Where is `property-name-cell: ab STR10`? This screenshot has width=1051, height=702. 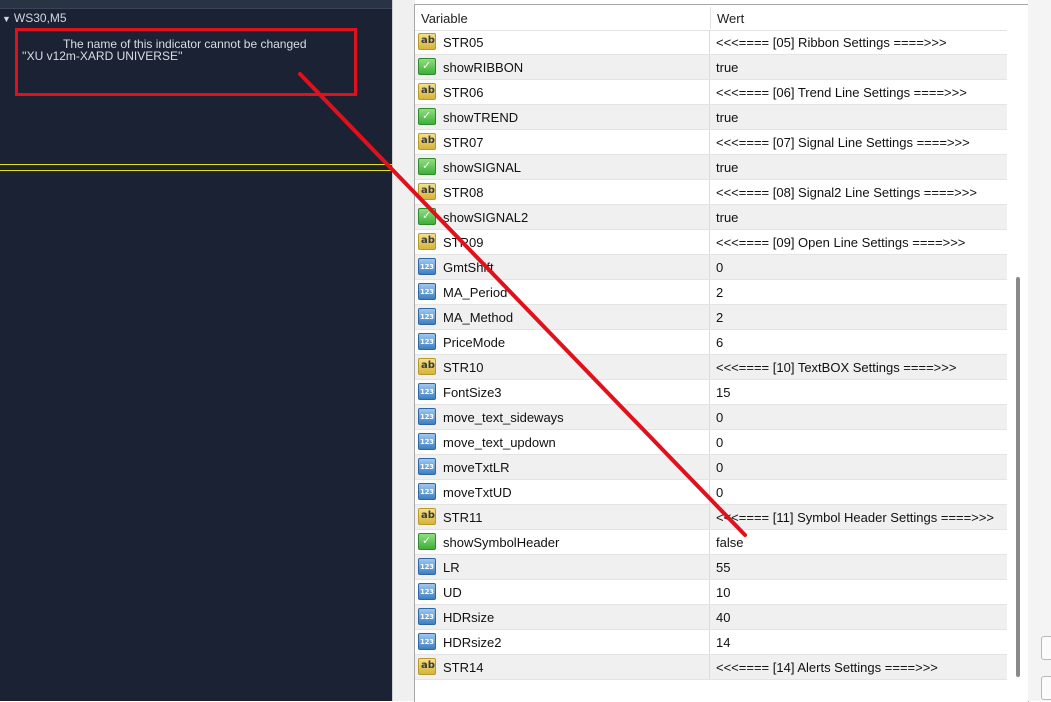
property-name-cell: ab STR10 is located at coordinates (562, 367).